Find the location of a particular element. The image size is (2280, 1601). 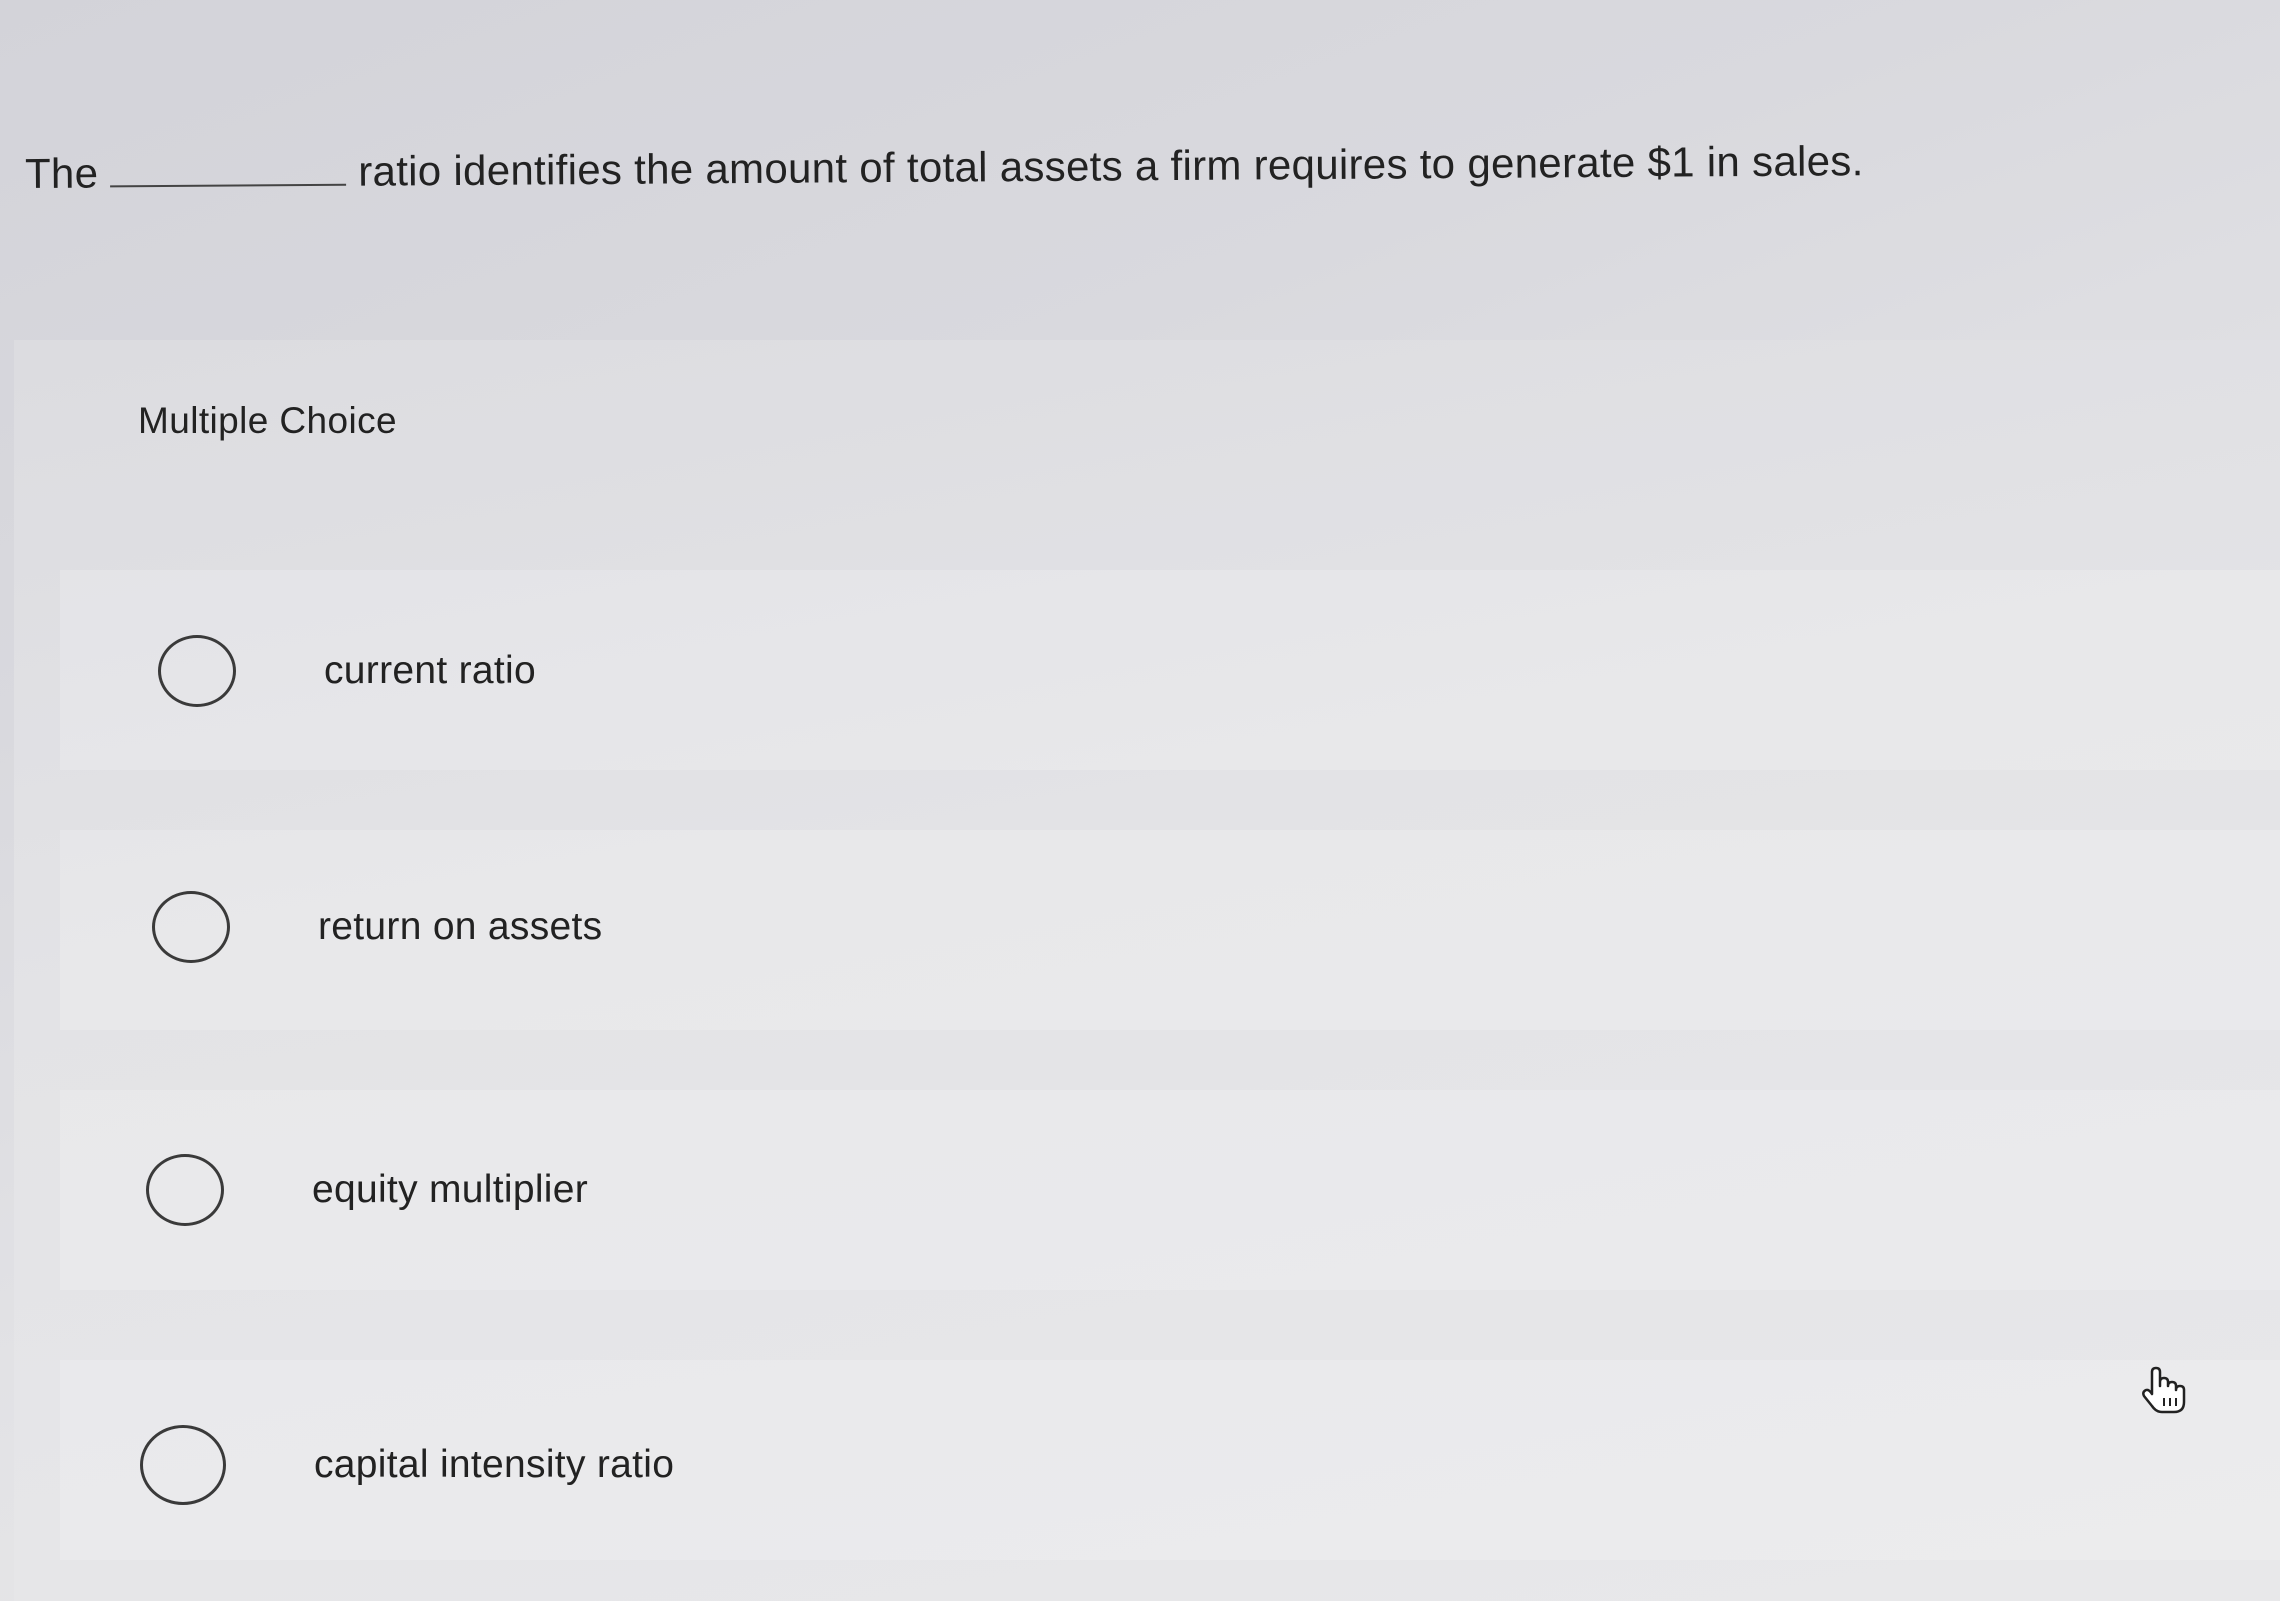

option-current-ratio: current ratio is located at coordinates (347, 671).